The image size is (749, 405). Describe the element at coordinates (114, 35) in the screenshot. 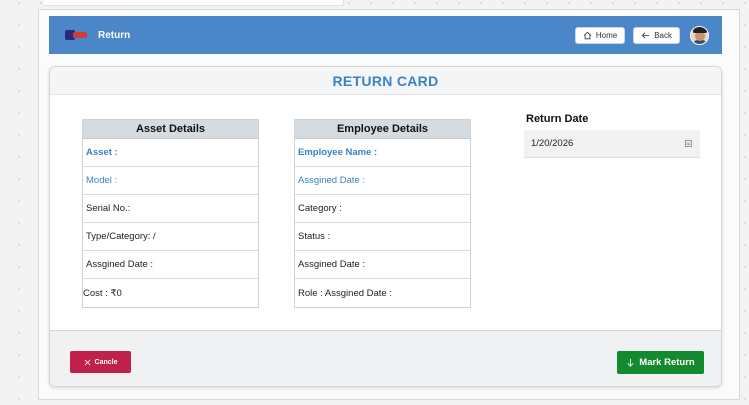

I see `page-title: Return` at that location.